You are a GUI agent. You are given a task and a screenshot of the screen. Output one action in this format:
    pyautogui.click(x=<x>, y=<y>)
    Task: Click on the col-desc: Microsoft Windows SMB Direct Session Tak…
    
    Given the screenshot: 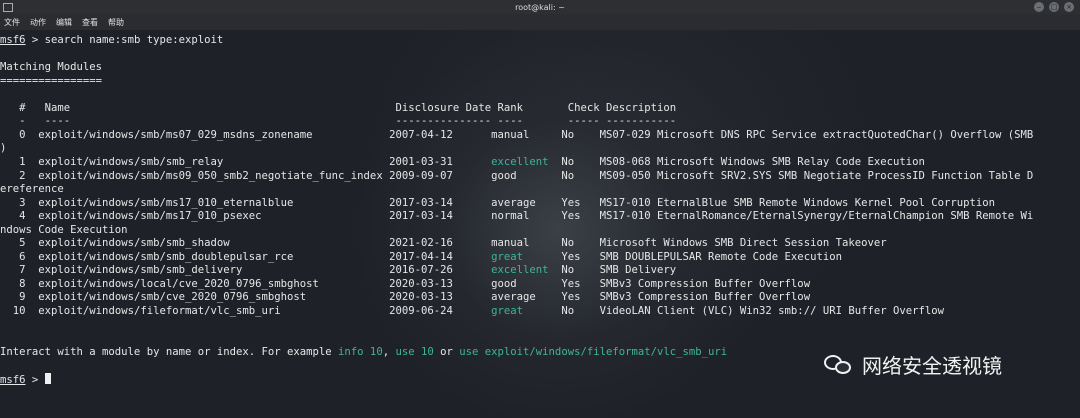 What is the action you would take?
    pyautogui.click(x=743, y=243)
    